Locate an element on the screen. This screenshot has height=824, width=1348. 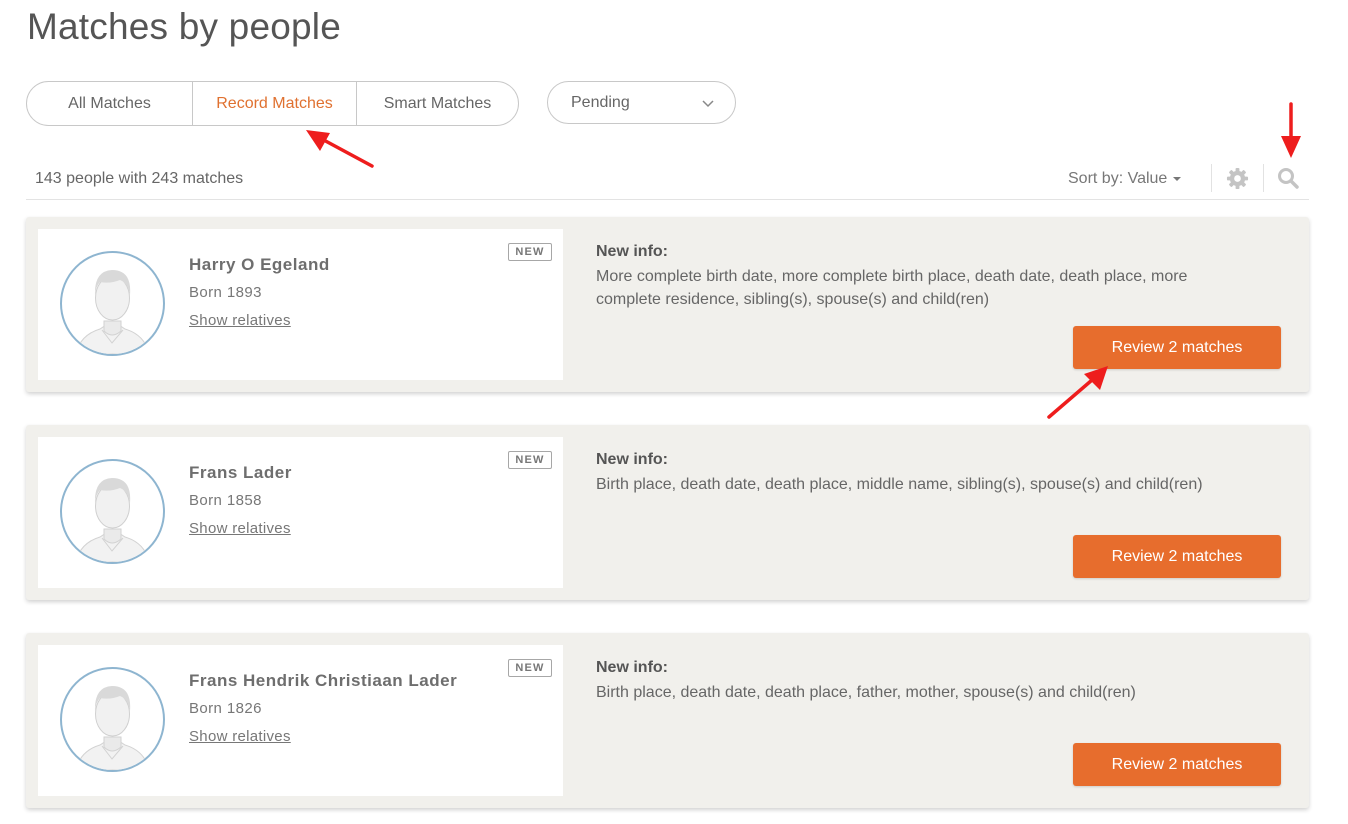
birth-year: Born 1858 is located at coordinates (225, 500).